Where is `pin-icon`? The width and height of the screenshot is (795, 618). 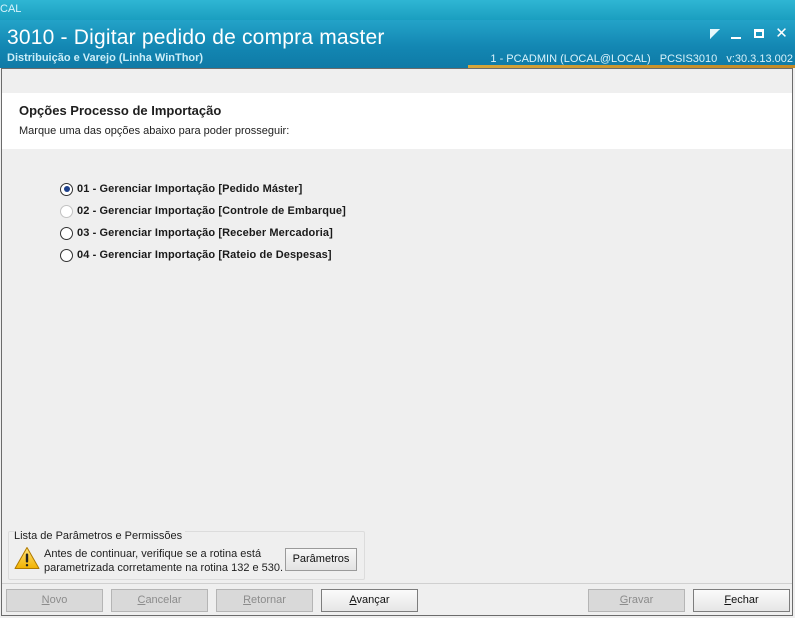
pin-icon is located at coordinates (715, 34).